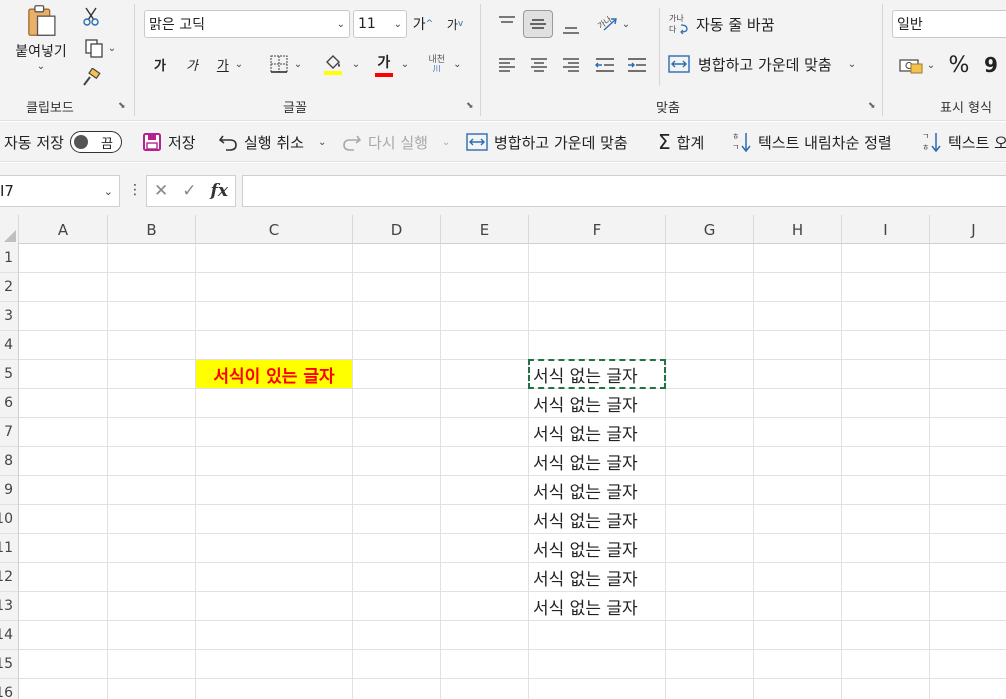  I want to click on shrink-font-label: 가, so click(452, 24).